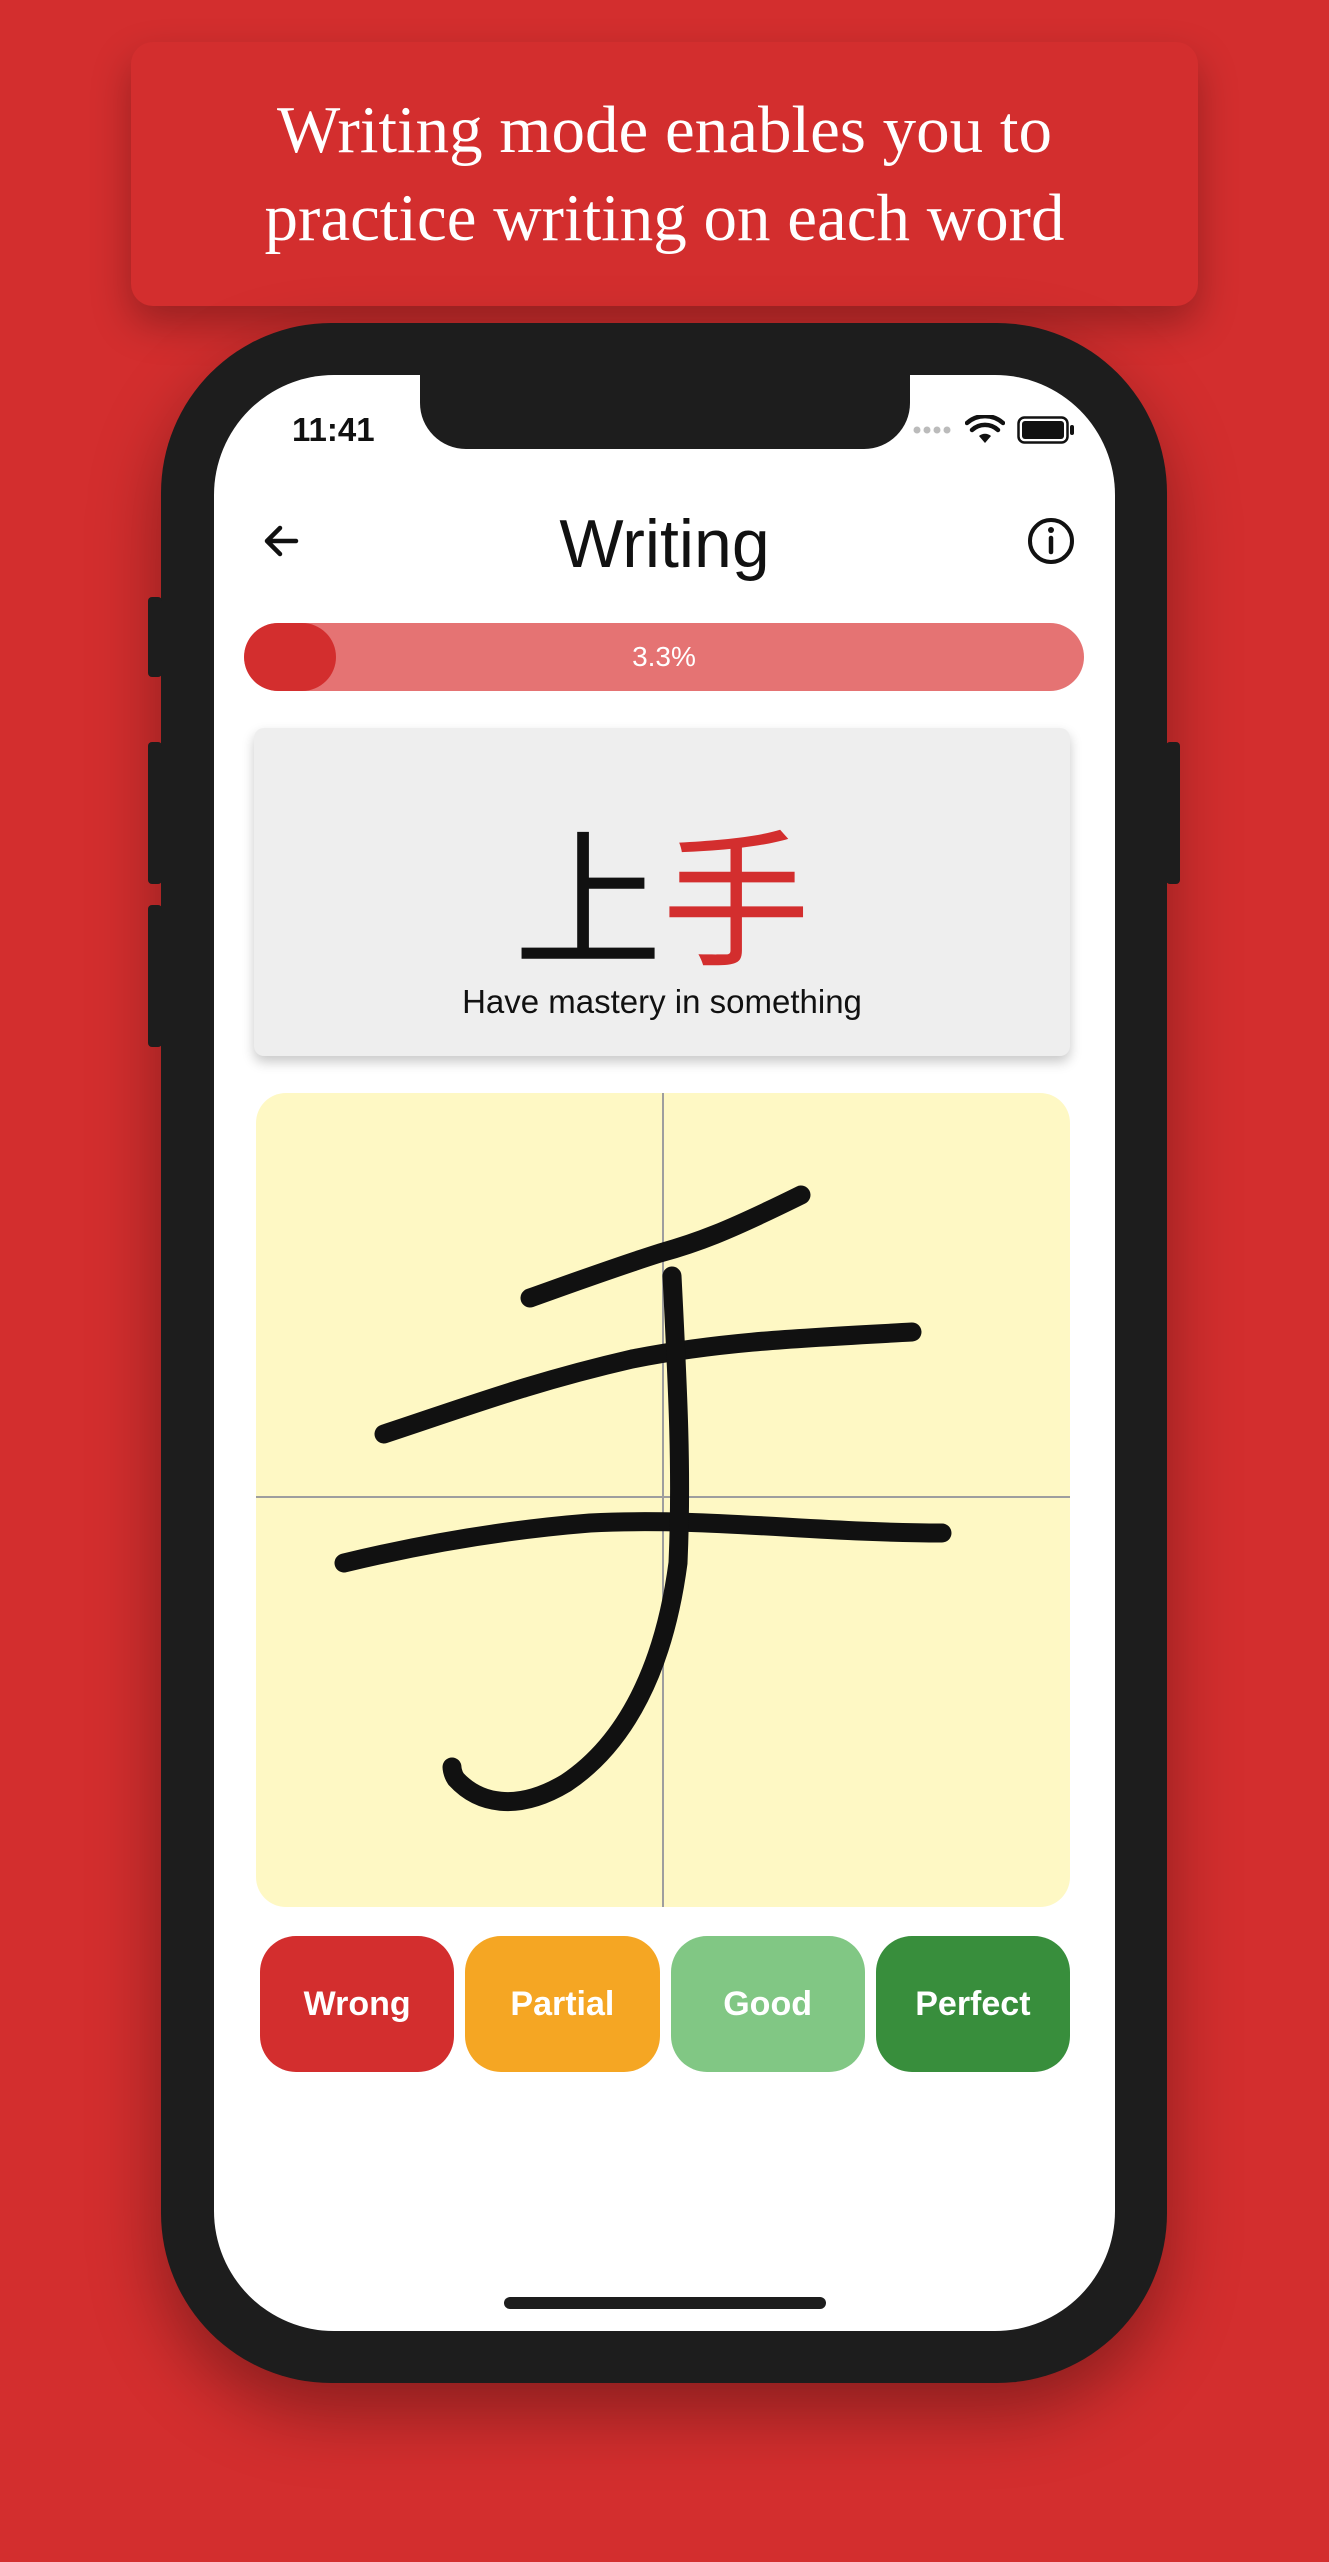 This screenshot has width=1329, height=2562. Describe the element at coordinates (155, 813) in the screenshot. I see `volume-up-button` at that location.